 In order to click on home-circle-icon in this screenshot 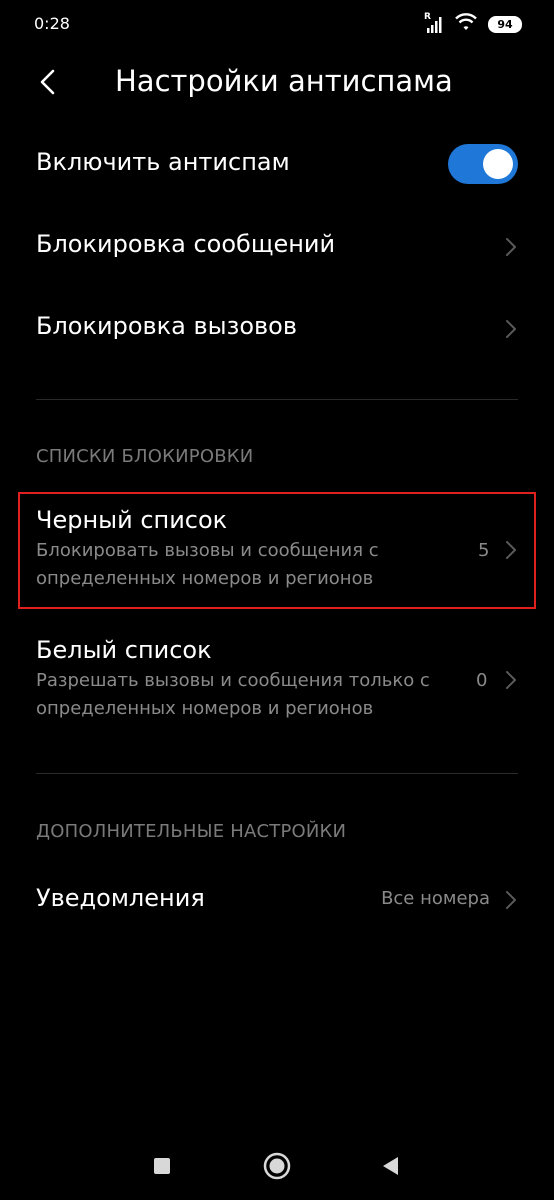, I will do `click(277, 1166)`.